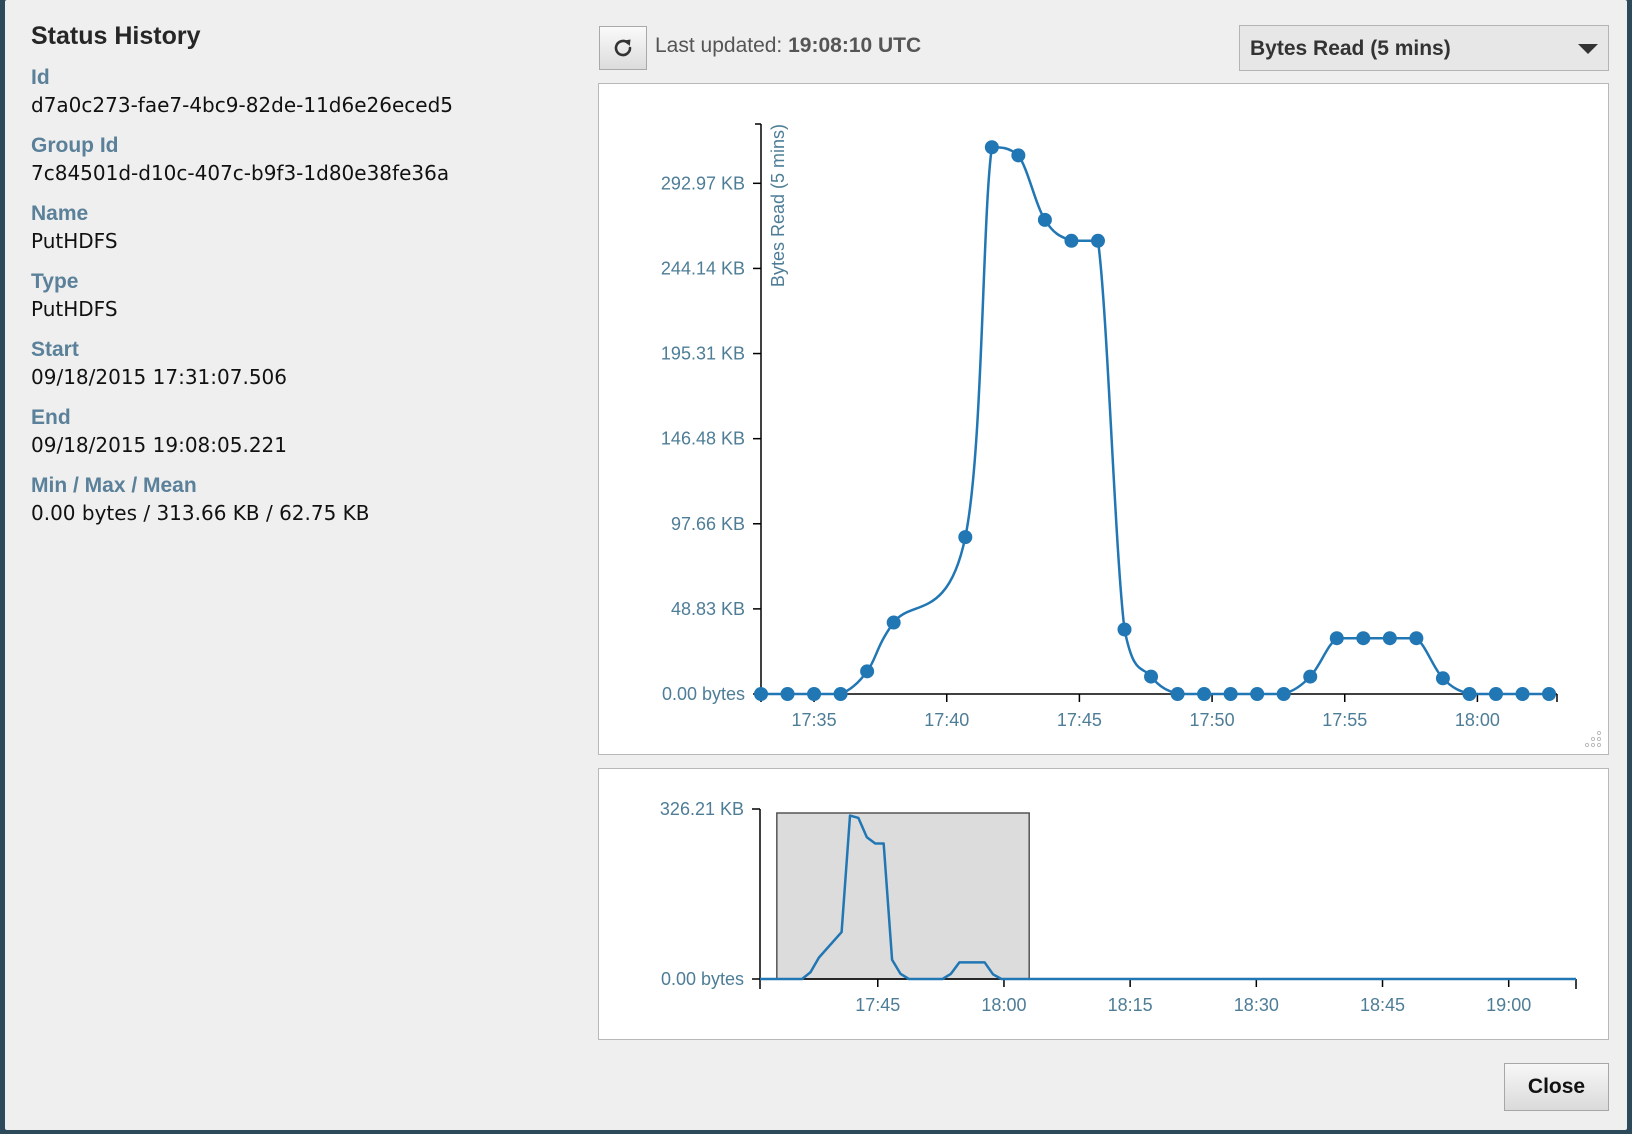 The image size is (1632, 1134). Describe the element at coordinates (1350, 48) in the screenshot. I see `metric-select-value: Bytes Read (5 mins)` at that location.